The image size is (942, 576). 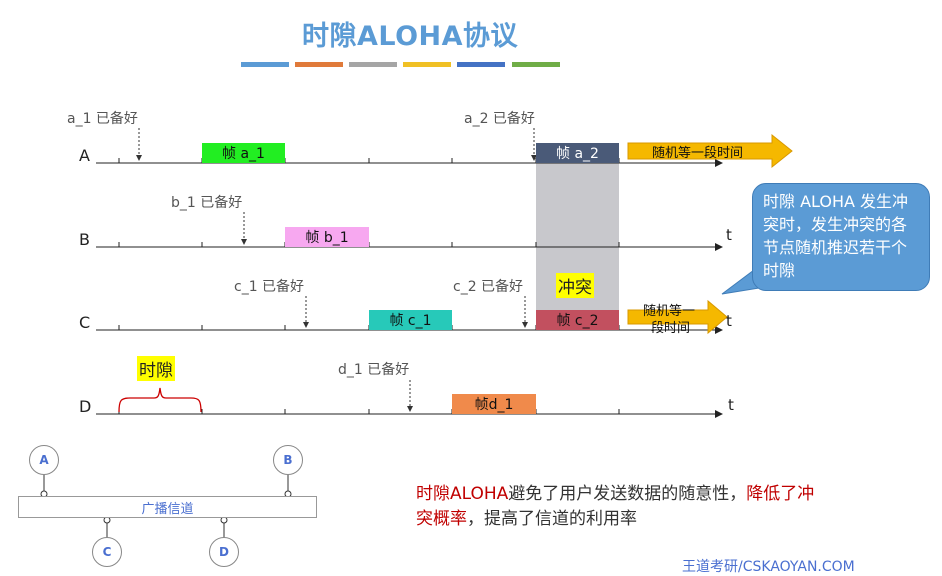 I want to click on node-c: C, so click(x=107, y=552).